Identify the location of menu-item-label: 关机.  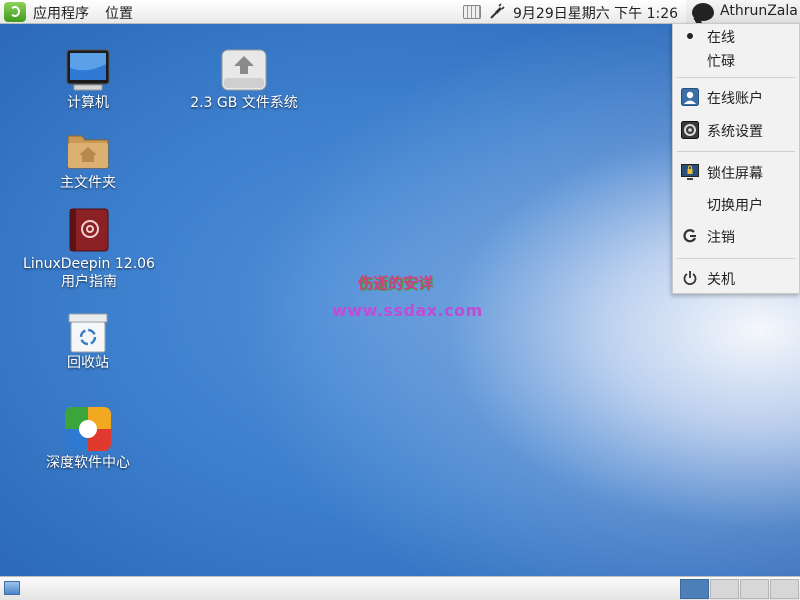
(721, 280).